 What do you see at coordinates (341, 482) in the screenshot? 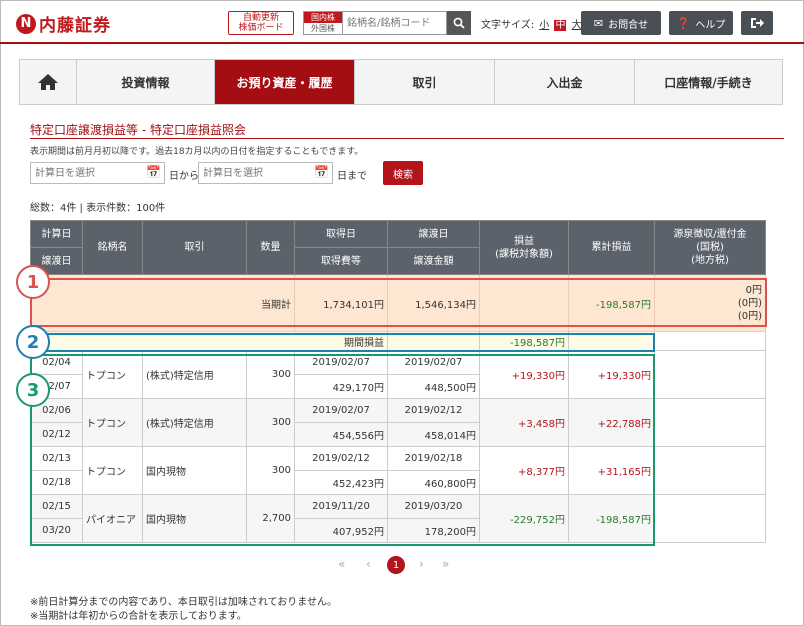
I see `acq-cost: 452,423円` at bounding box center [341, 482].